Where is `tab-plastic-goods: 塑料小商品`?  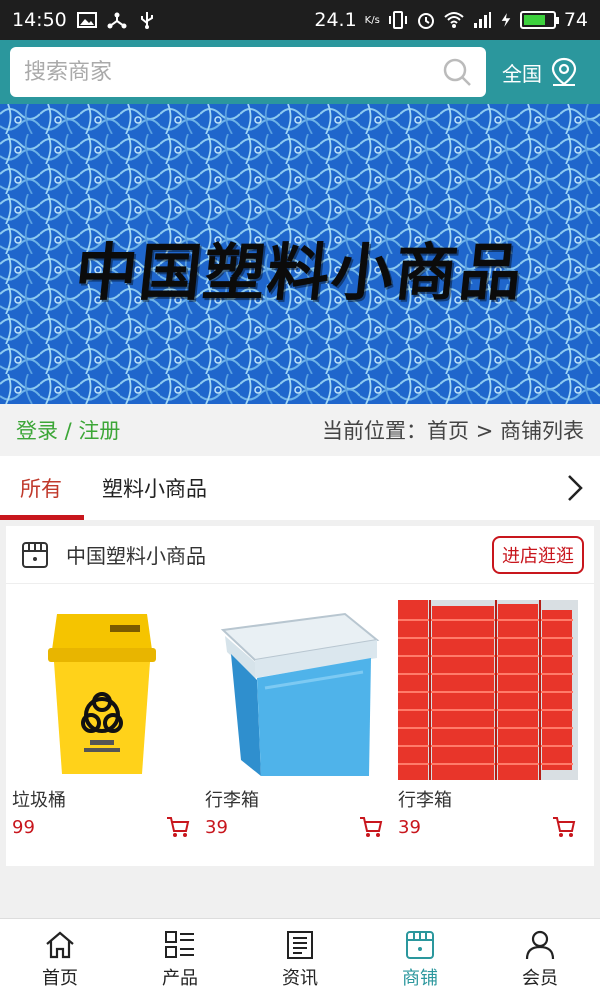
tab-plastic-goods: 塑料小商品 is located at coordinates (154, 488).